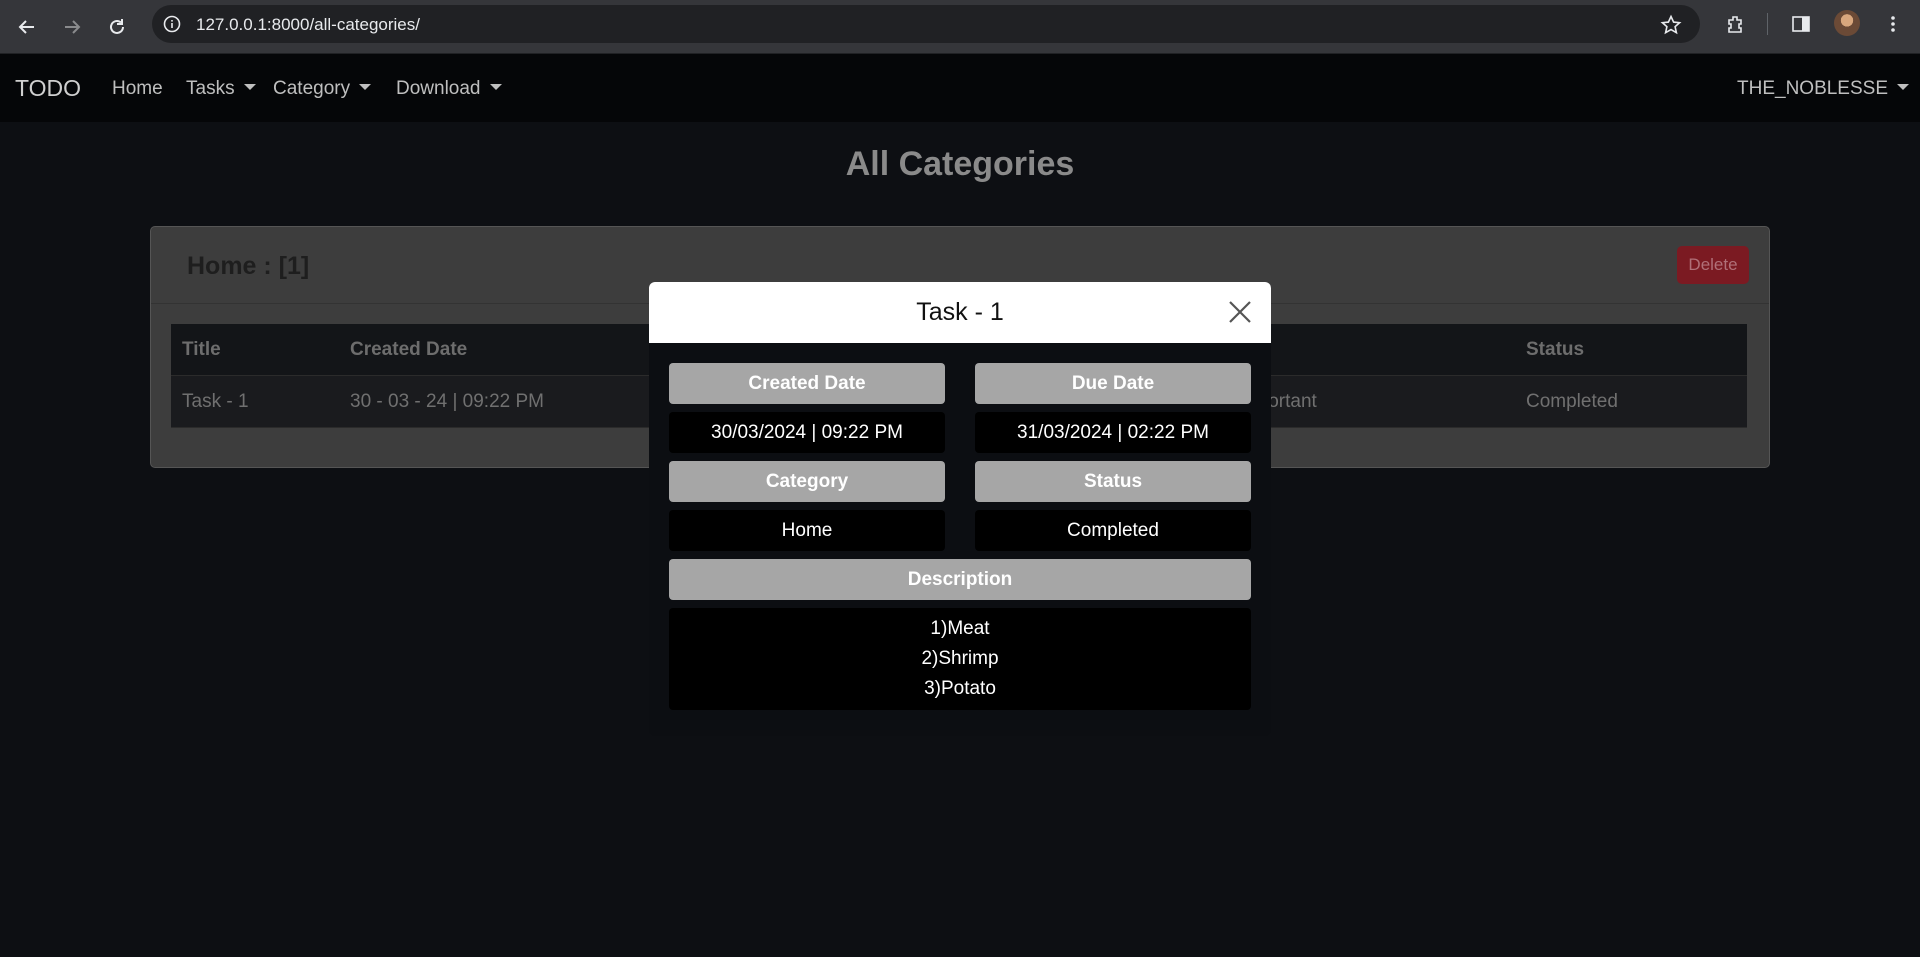 The height and width of the screenshot is (957, 1920). I want to click on description-value: 1)Meat 2)Shrimp 3)Potato, so click(960, 659).